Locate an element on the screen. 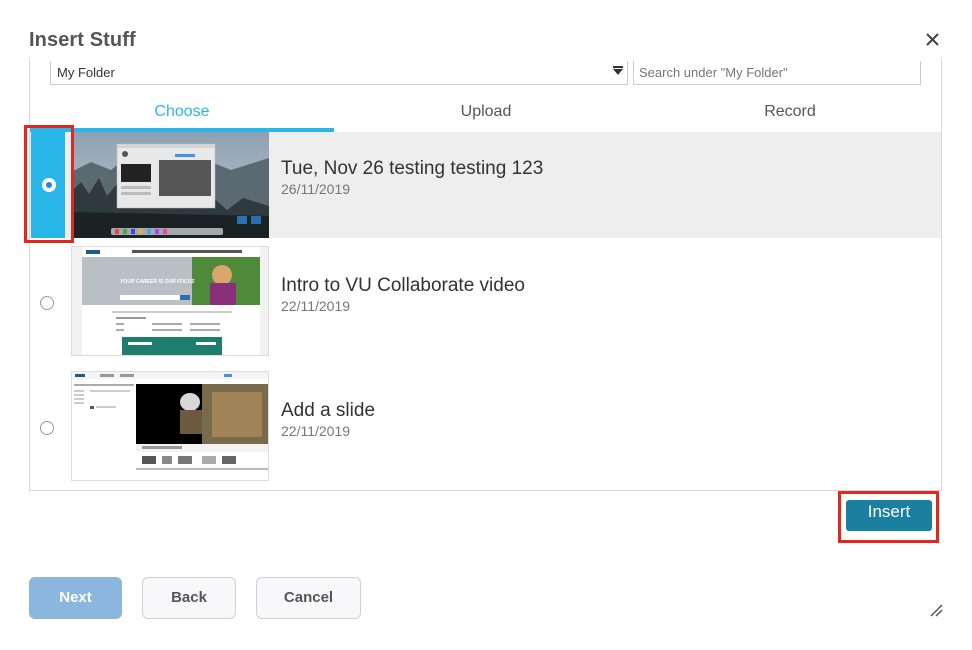 The width and height of the screenshot is (972, 650). website-screenshot-thumbnail: YOUR CAREER IS OUR FOCUS is located at coordinates (170, 301).